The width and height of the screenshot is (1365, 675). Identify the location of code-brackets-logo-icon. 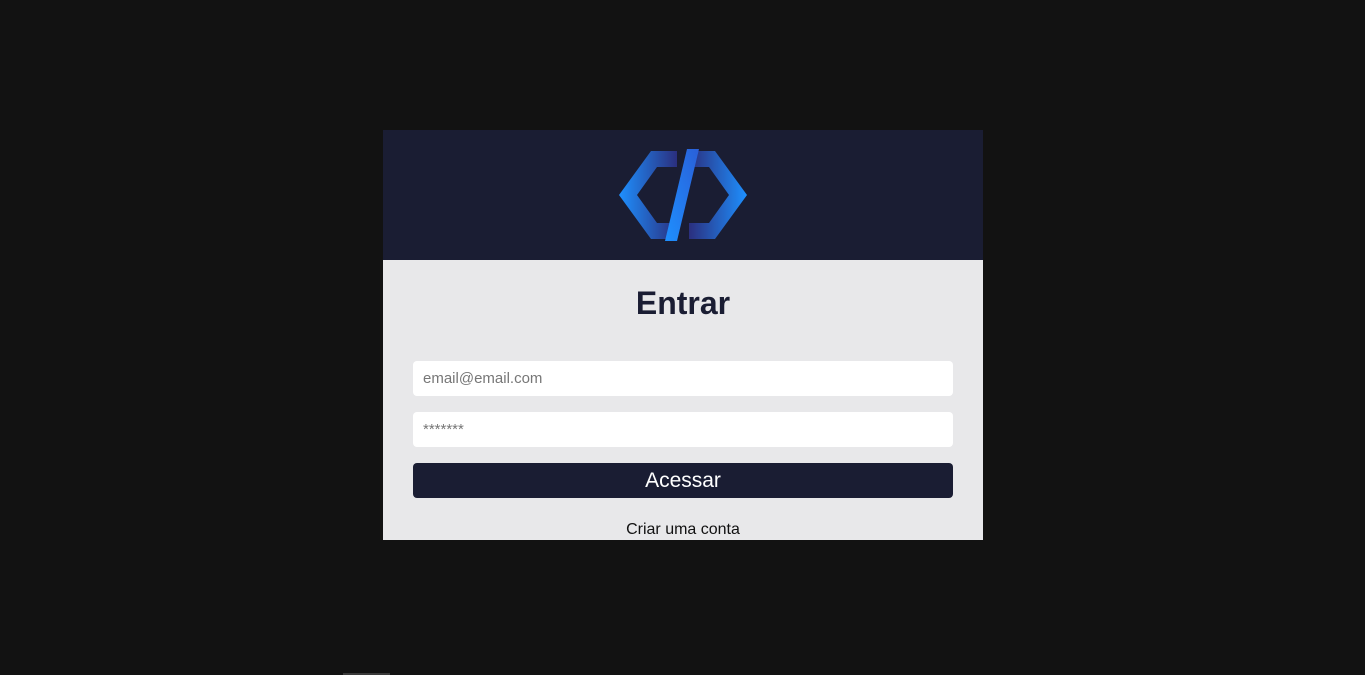
(683, 195).